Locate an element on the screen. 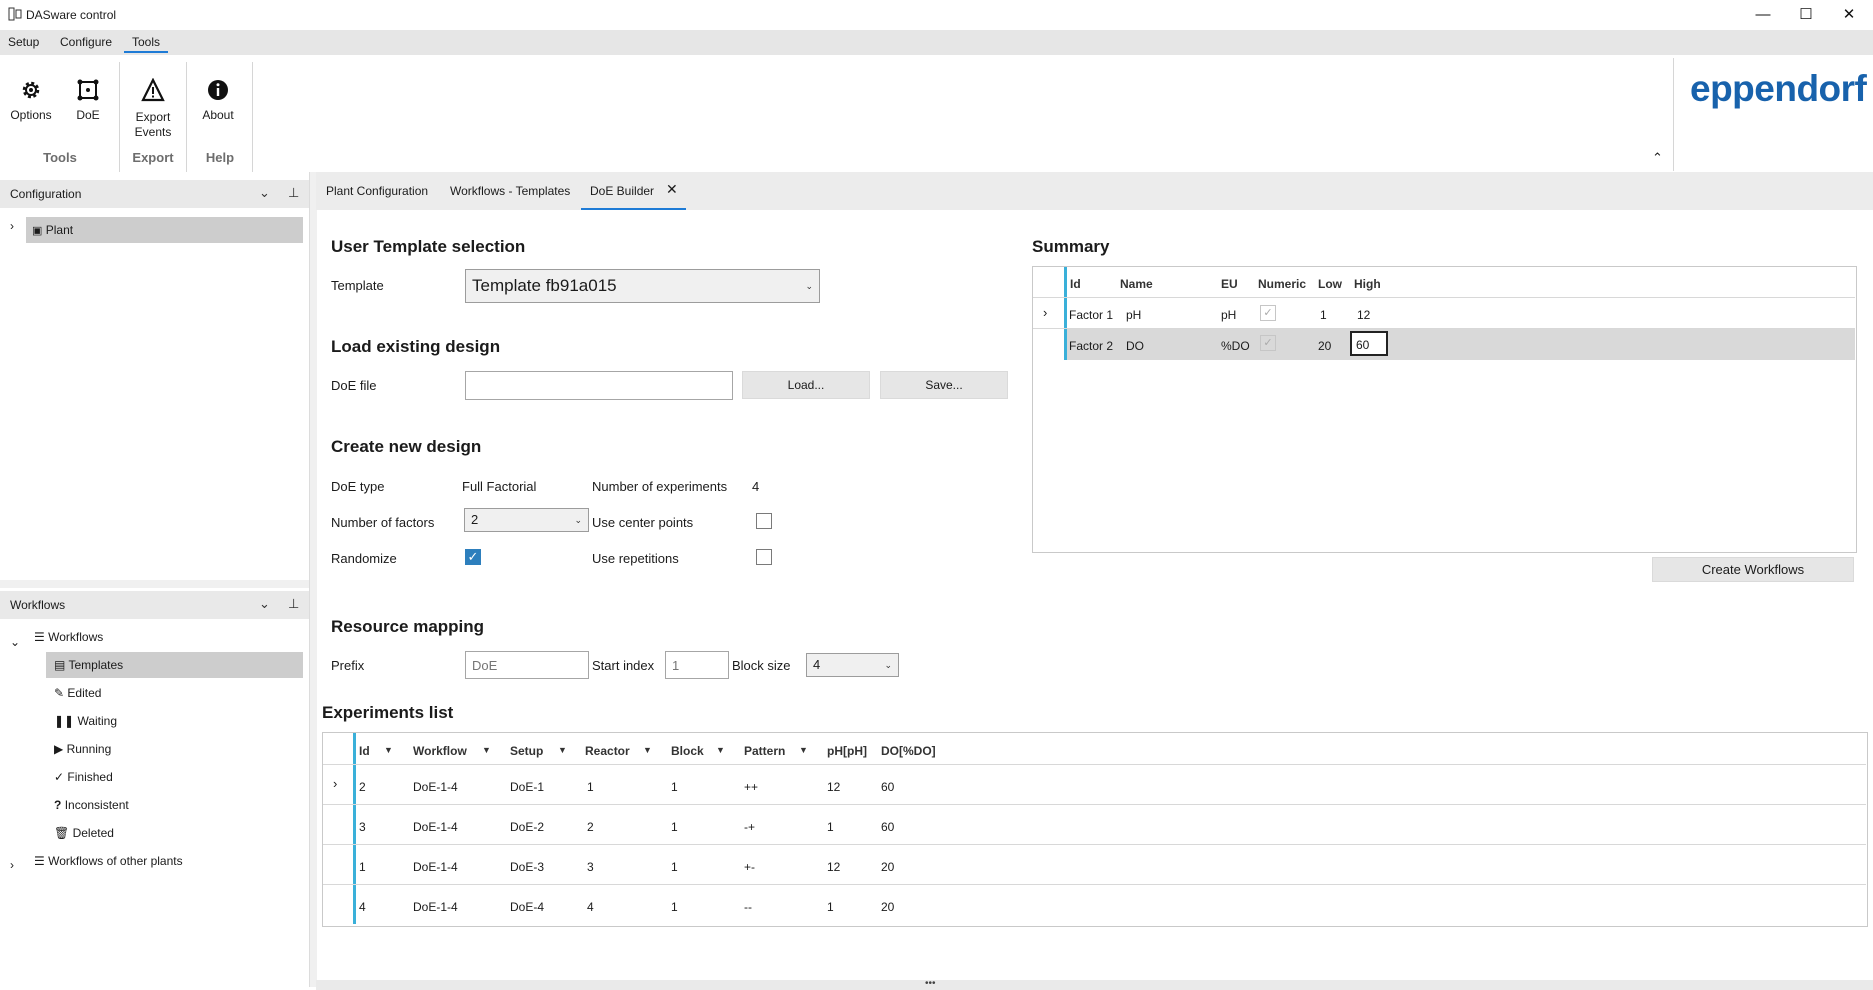 This screenshot has height=990, width=1873. tree-item-workflows: ☰ Workflows is located at coordinates (68, 637).